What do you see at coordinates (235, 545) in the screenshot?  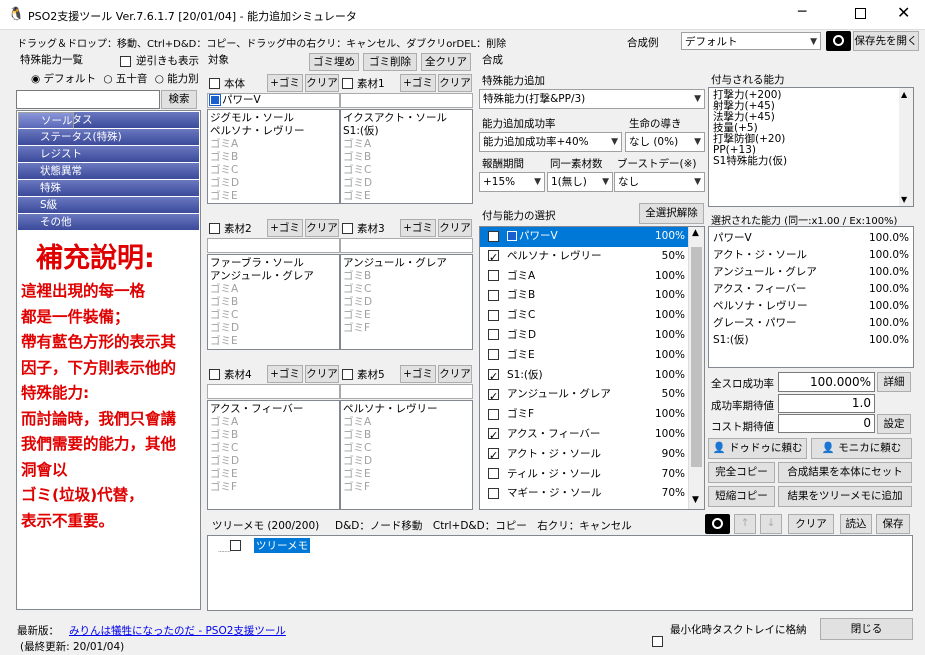 I see `memo-node-checkbox` at bounding box center [235, 545].